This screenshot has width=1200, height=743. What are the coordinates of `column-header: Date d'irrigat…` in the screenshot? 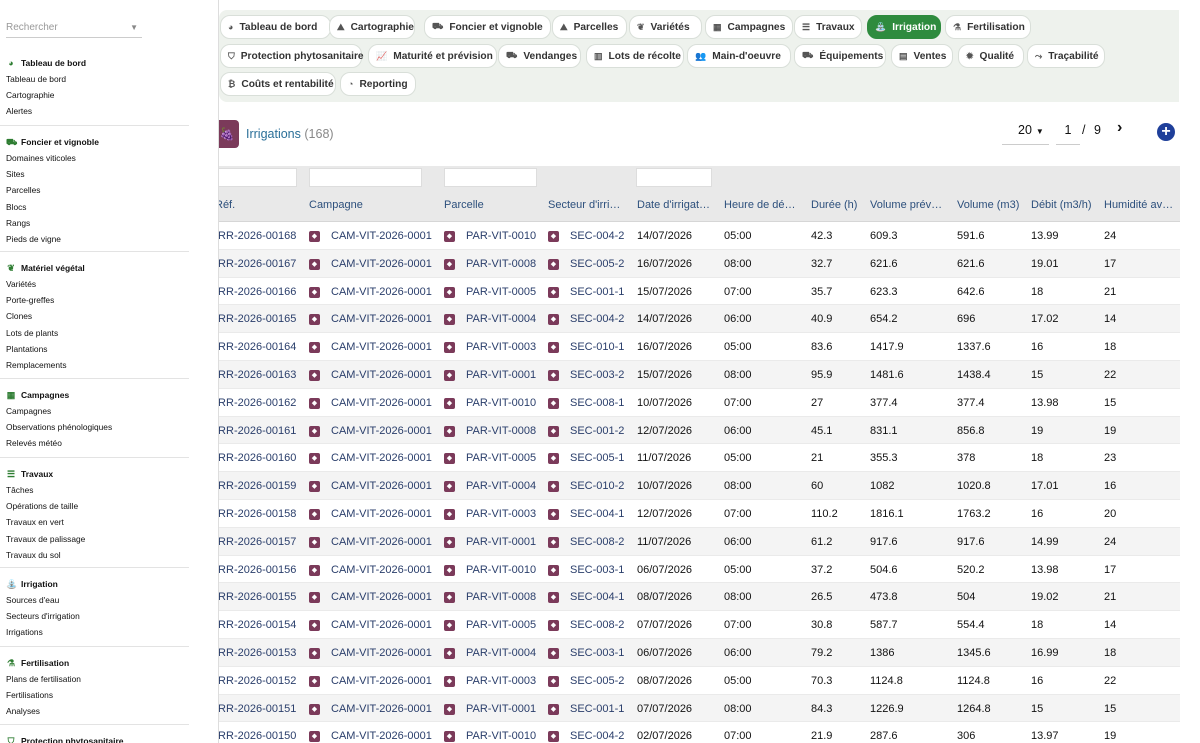 It's located at (673, 205).